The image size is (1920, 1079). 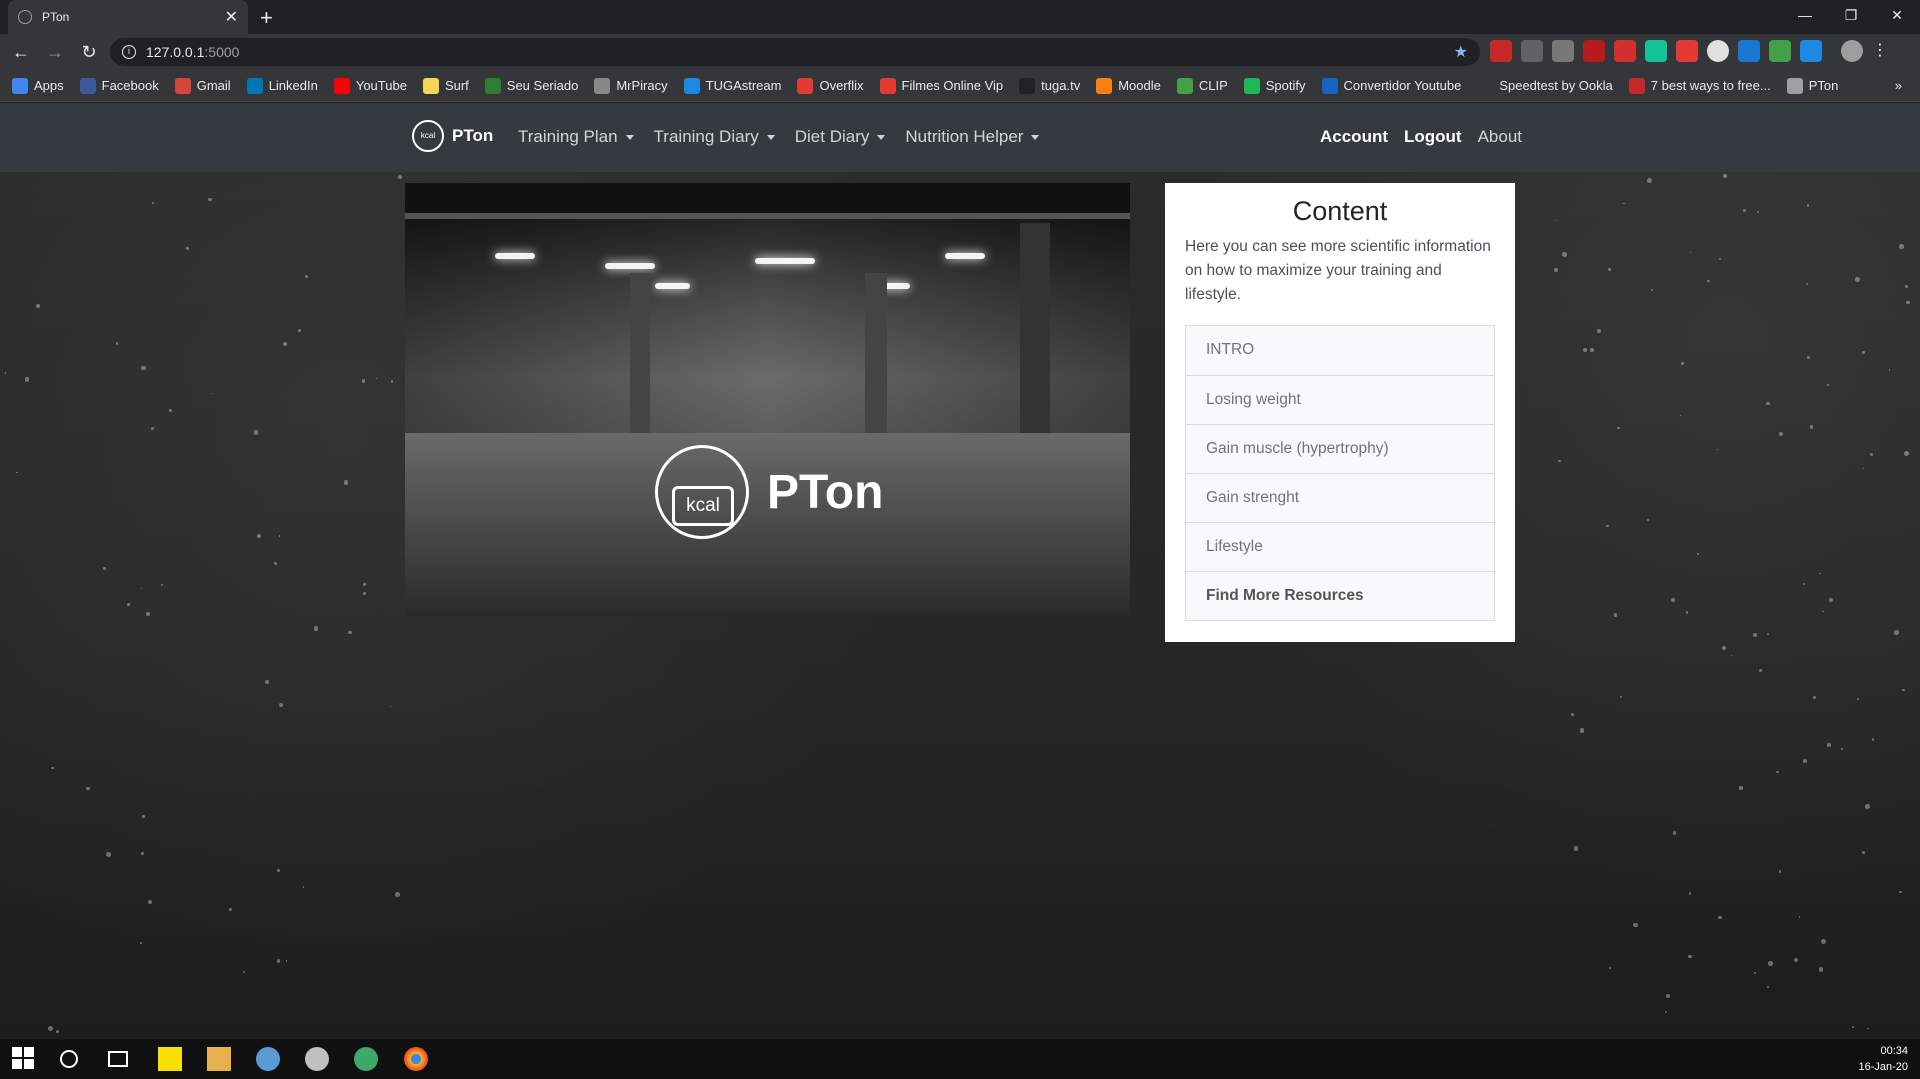 I want to click on list-item-lifestyle: Lifestyle, so click(x=1340, y=546).